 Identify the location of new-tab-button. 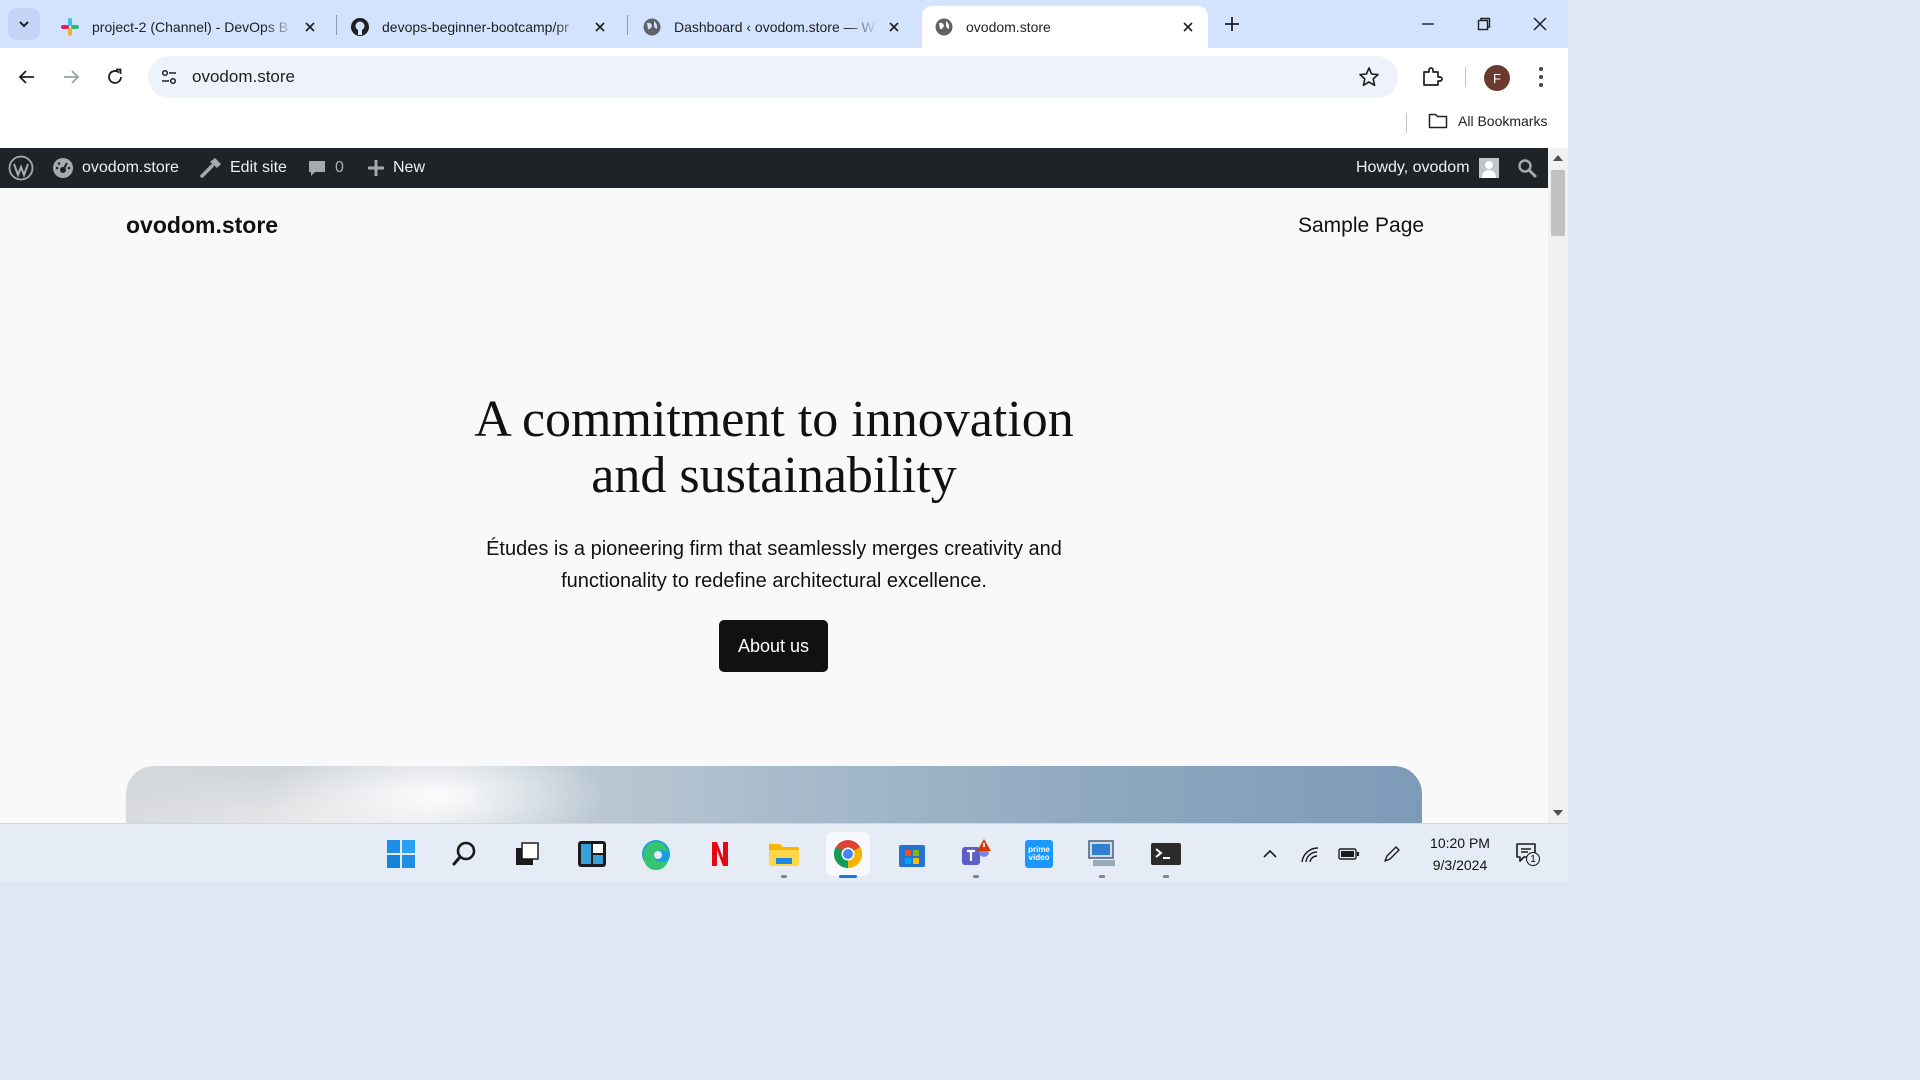
(1232, 24).